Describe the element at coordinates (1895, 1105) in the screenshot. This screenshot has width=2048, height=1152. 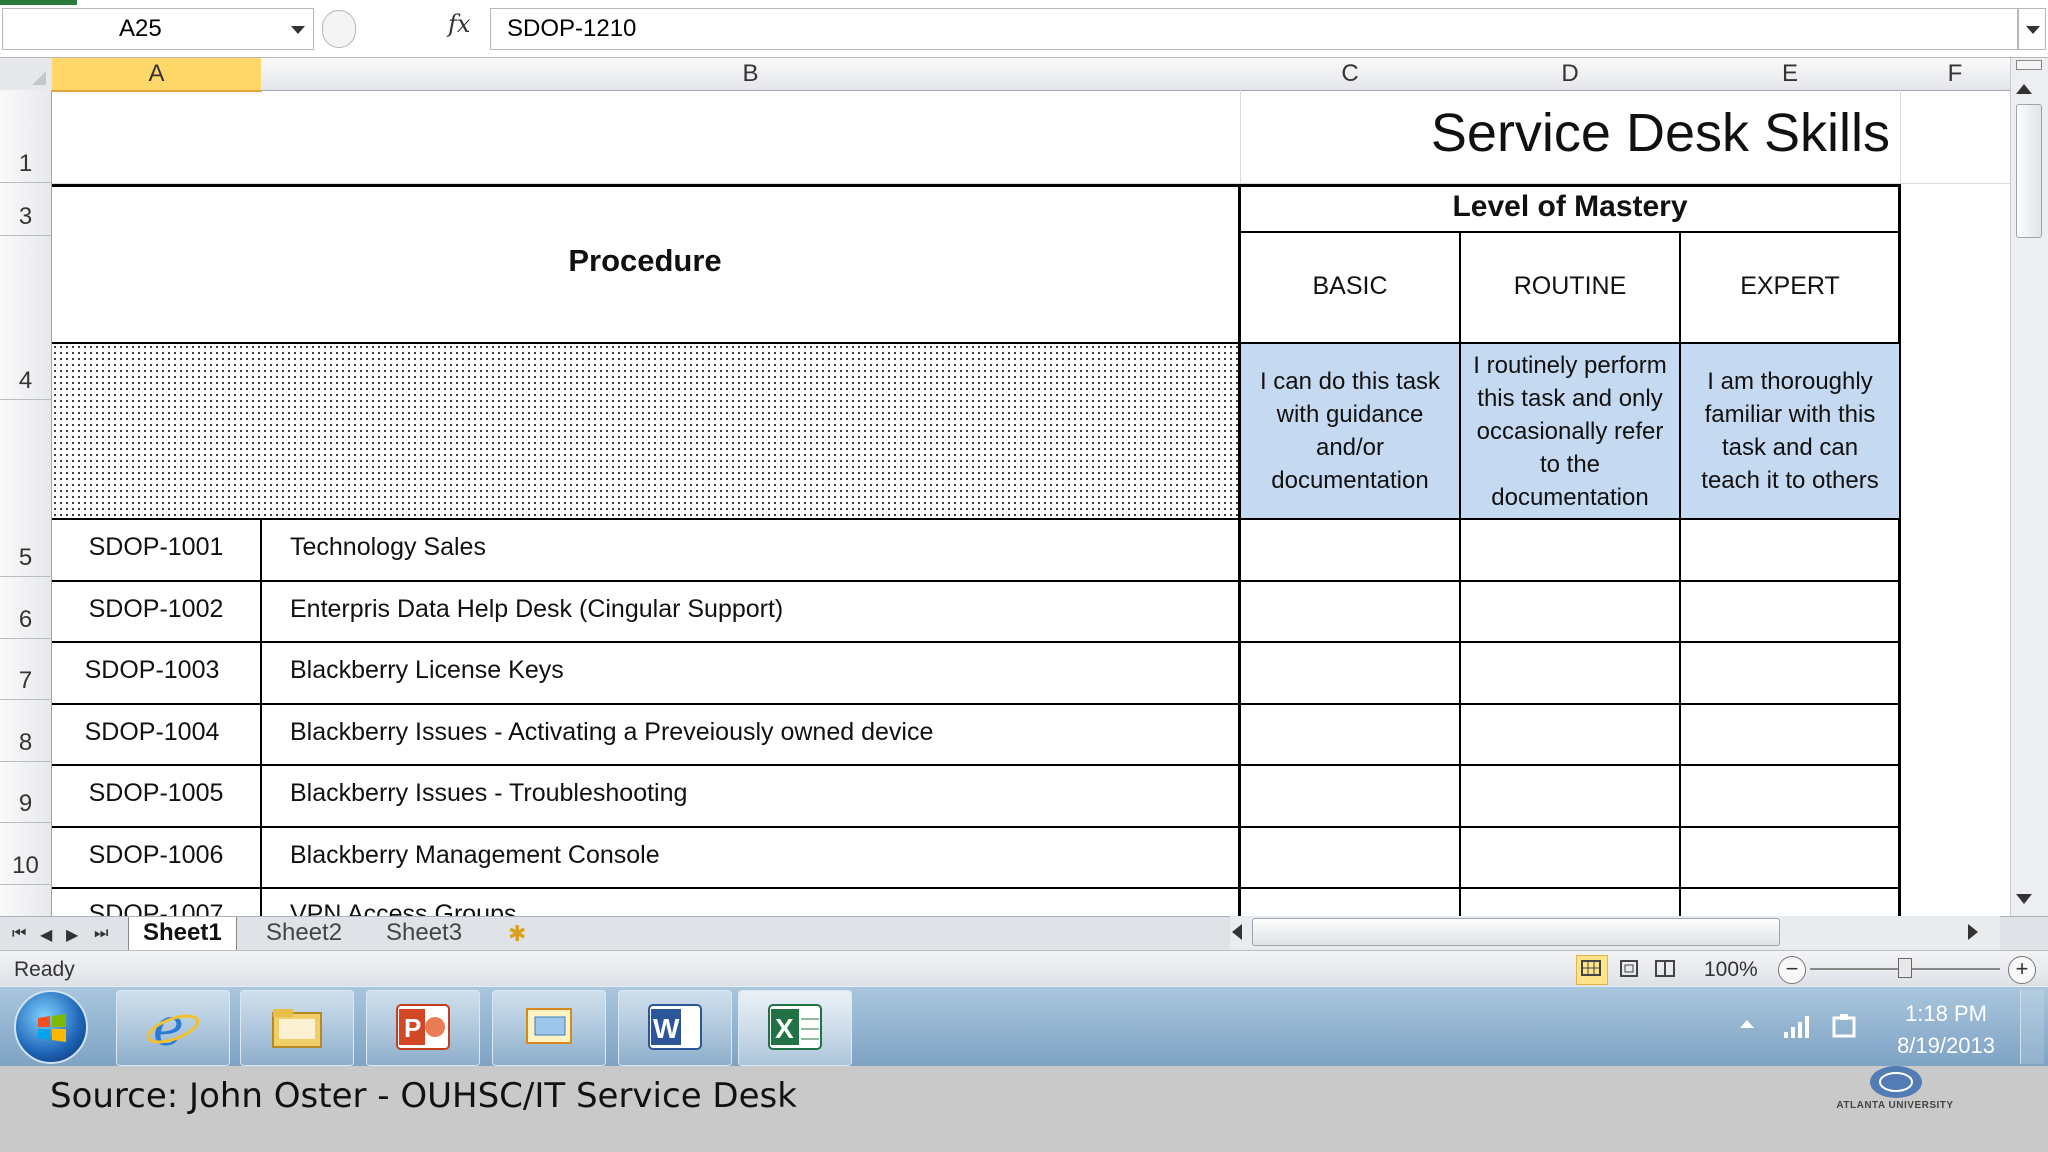
I see `logo-text: ATLANTA UNIVERSITY` at that location.